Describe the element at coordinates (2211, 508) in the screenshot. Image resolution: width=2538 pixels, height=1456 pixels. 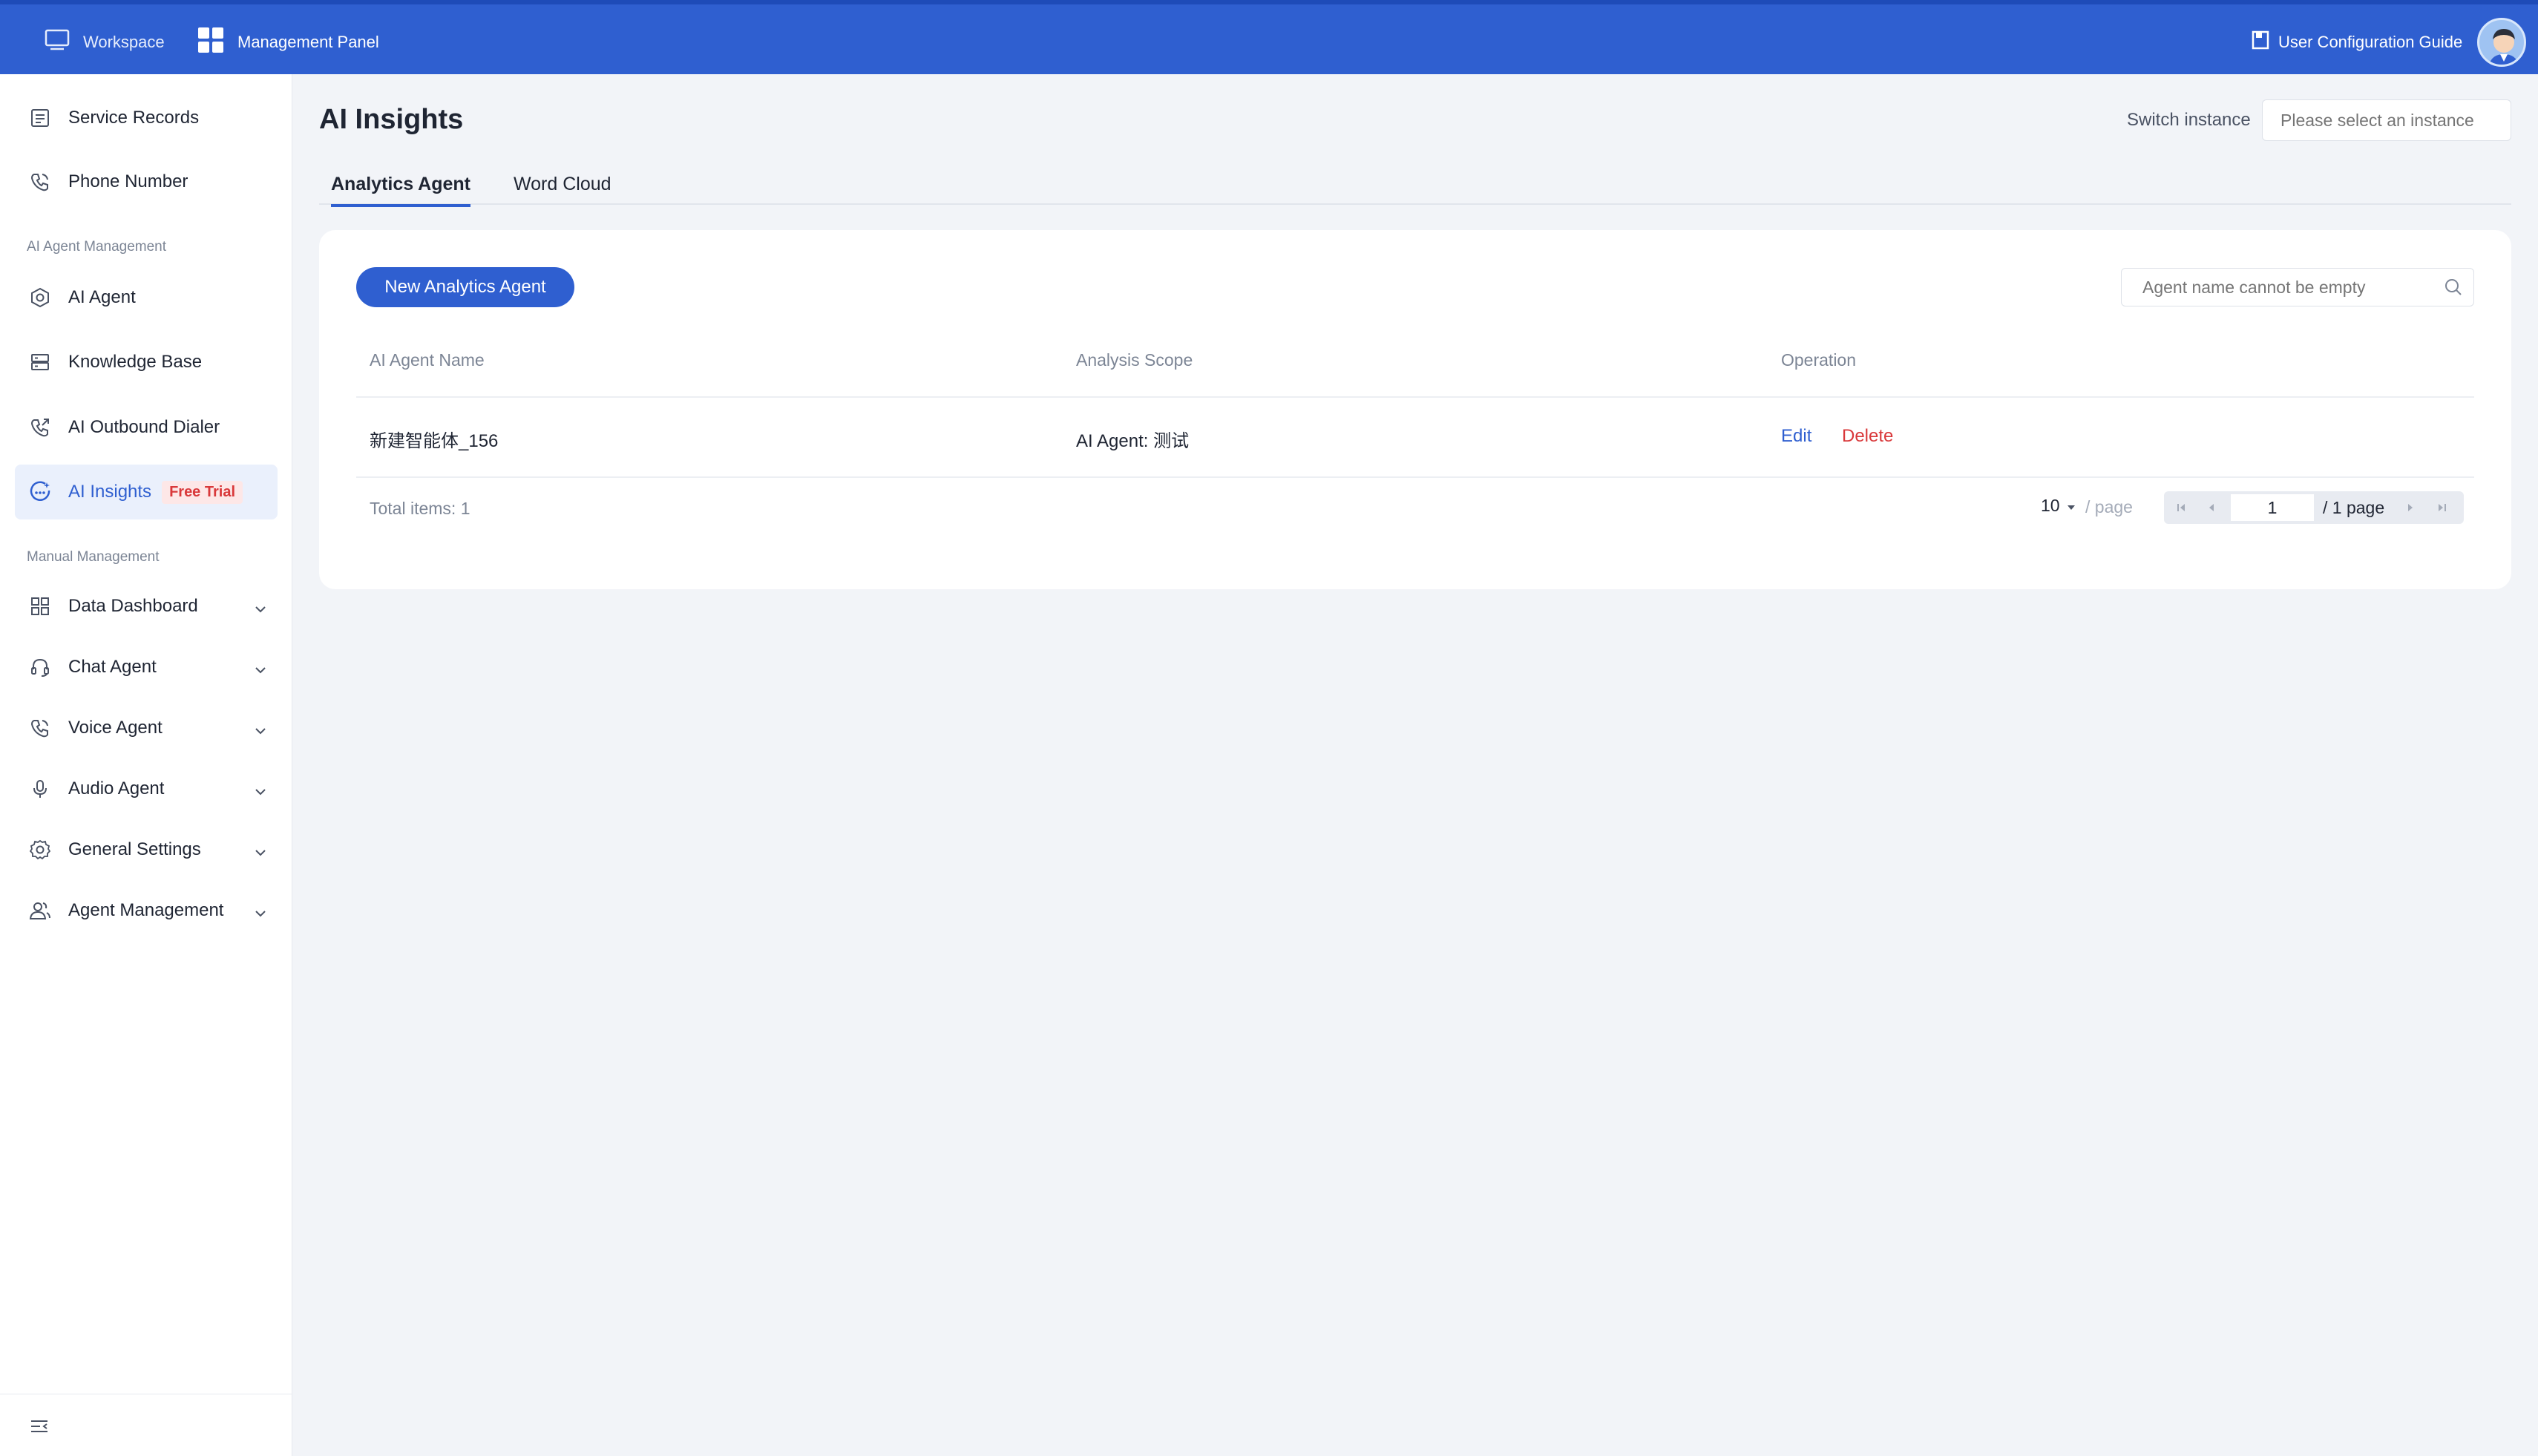
I see `prev-page-icon` at that location.